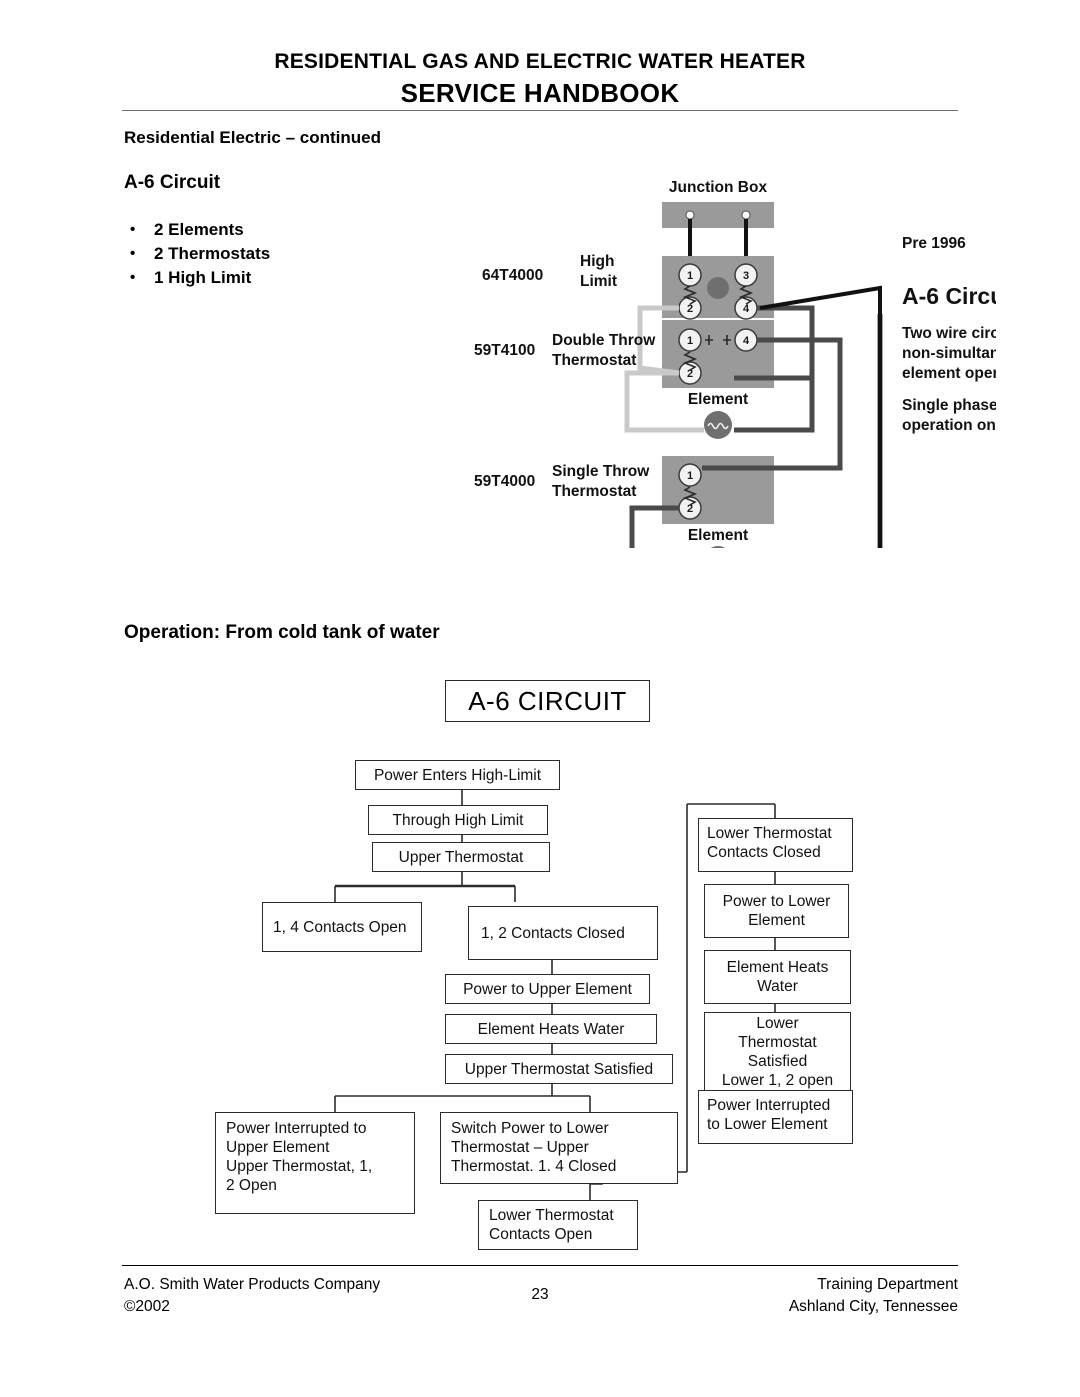 The height and width of the screenshot is (1397, 1080). I want to click on flow-node-line: Lower 1, 2 open, so click(777, 1080).